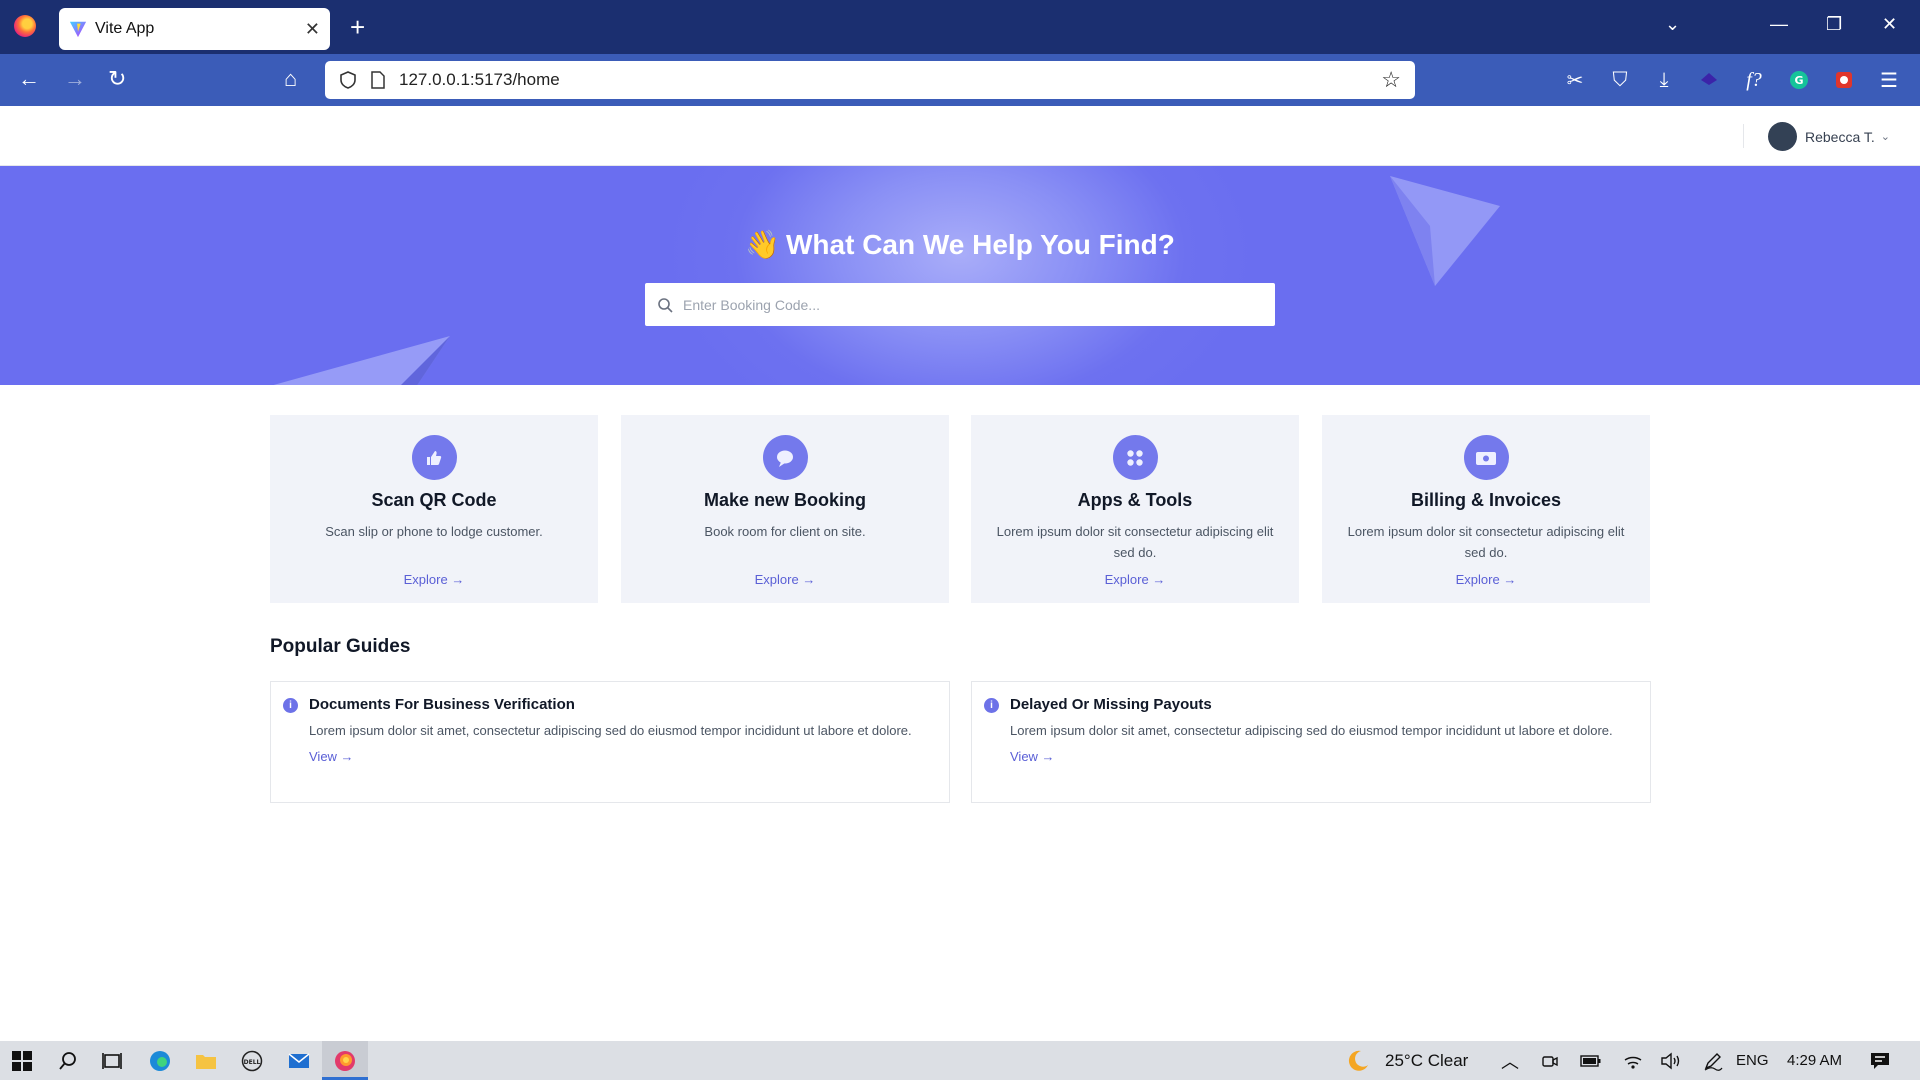 The height and width of the screenshot is (1080, 1920). I want to click on popular-guides-heading: Popular Guides, so click(340, 646).